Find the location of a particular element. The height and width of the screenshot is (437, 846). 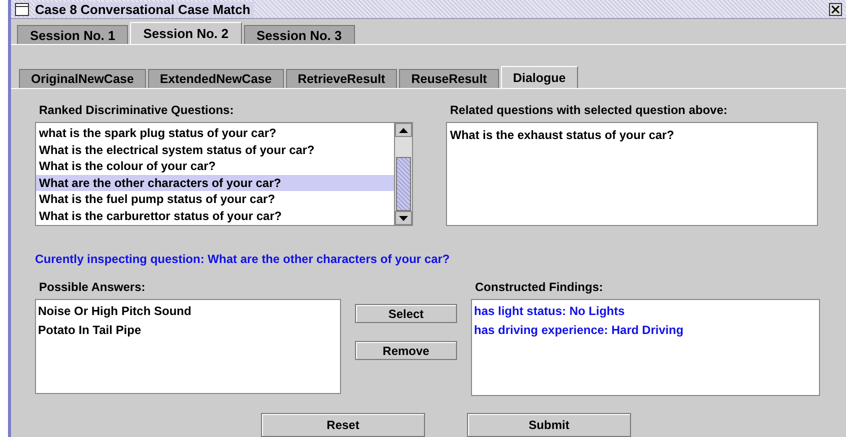

inspecting-text: Curently inspecting question: What are the other characters of your car? is located at coordinates (243, 259).